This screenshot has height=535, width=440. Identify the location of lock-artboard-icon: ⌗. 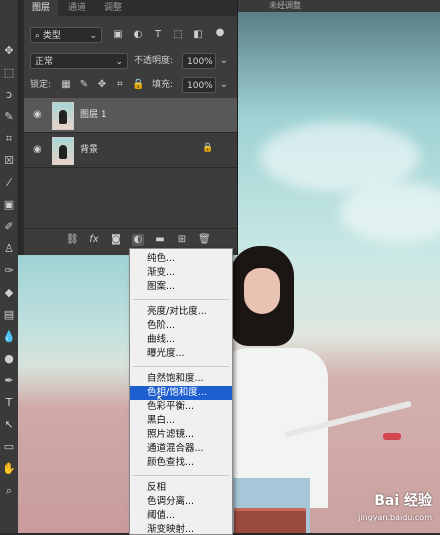
(120, 85).